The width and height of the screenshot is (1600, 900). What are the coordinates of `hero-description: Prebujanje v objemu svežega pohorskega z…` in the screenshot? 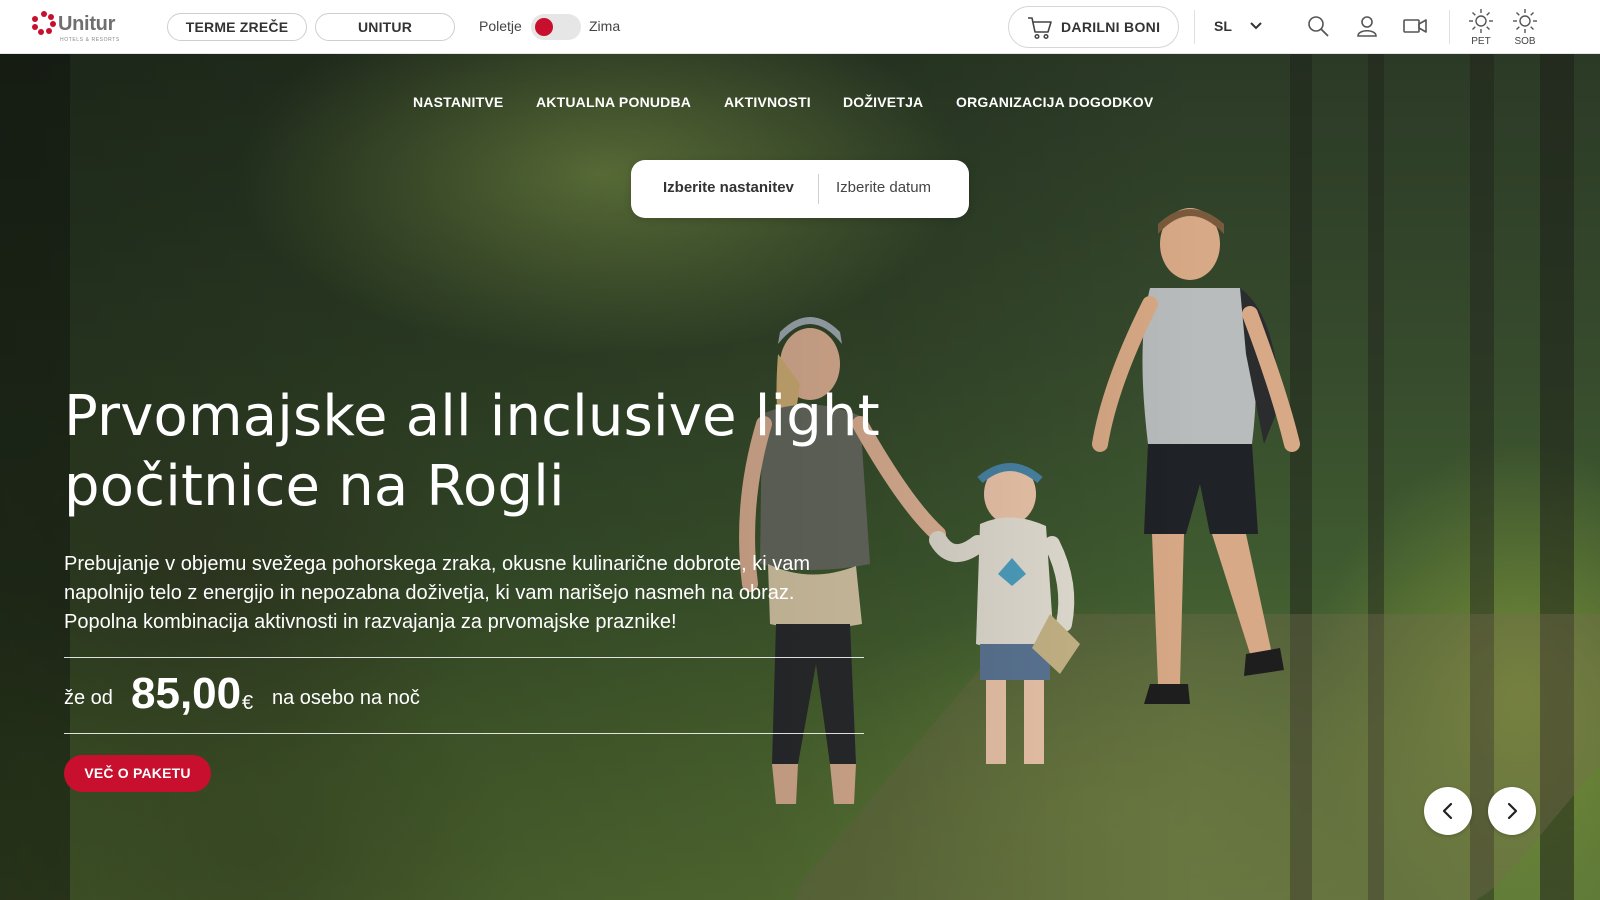 It's located at (437, 593).